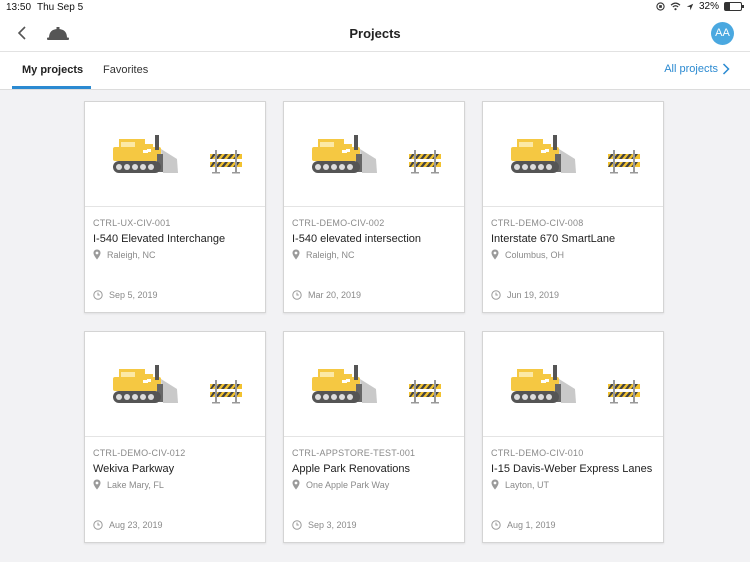  I want to click on chevron-right-icon, so click(726, 69).